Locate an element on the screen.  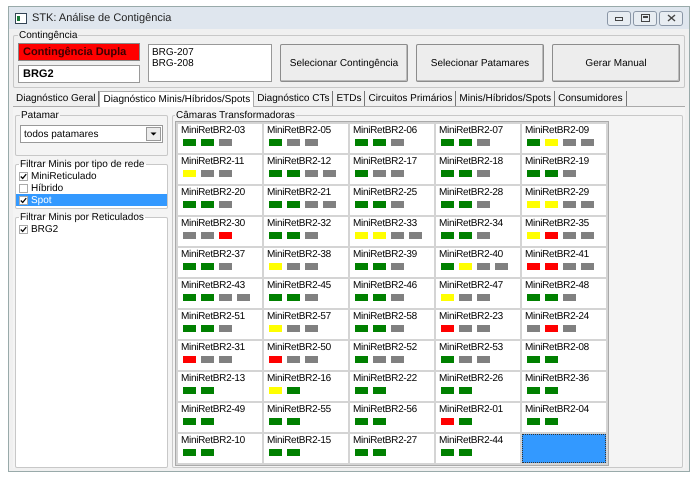
tab: Consumidores is located at coordinates (591, 98).